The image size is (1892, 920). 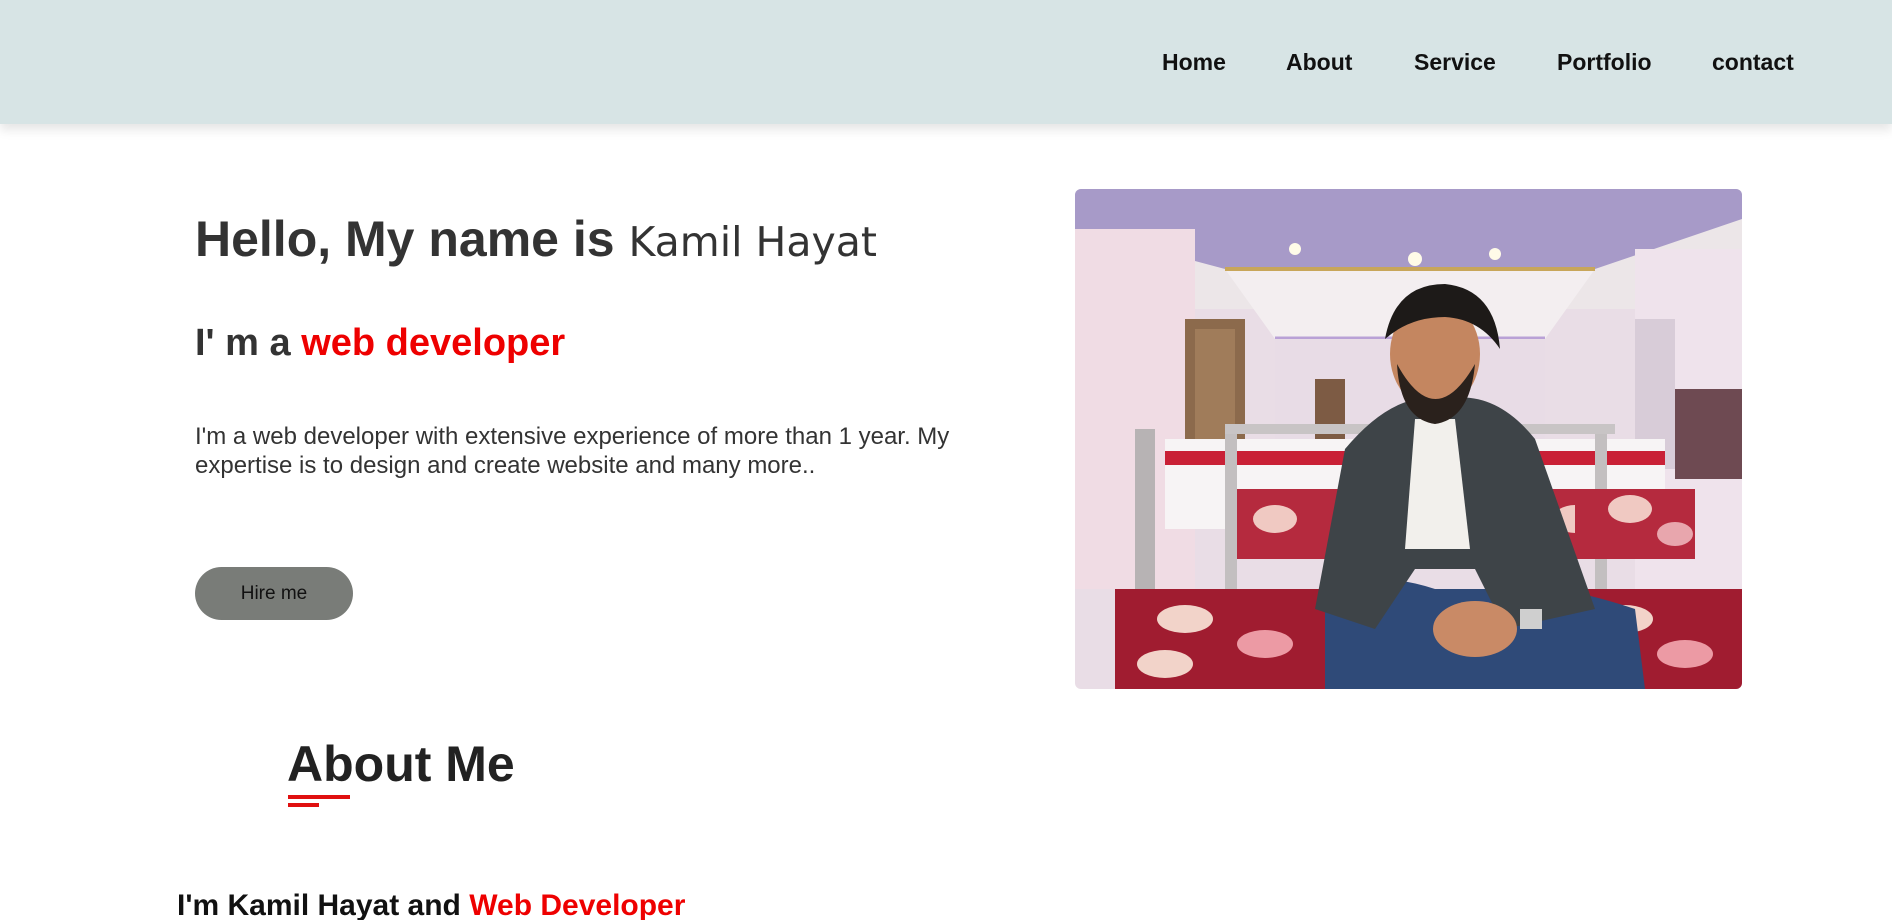 I want to click on about-title-underline, so click(x=319, y=797).